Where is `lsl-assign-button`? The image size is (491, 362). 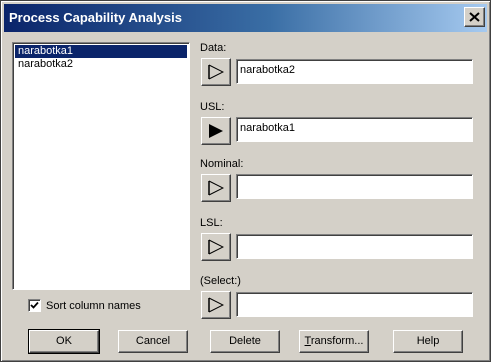 lsl-assign-button is located at coordinates (216, 247).